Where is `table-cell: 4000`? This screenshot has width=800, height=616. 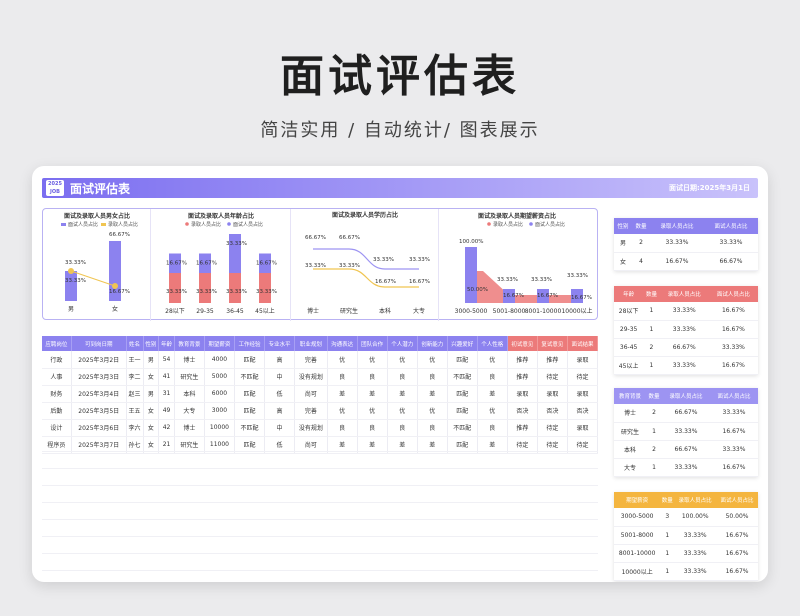 table-cell: 4000 is located at coordinates (219, 360).